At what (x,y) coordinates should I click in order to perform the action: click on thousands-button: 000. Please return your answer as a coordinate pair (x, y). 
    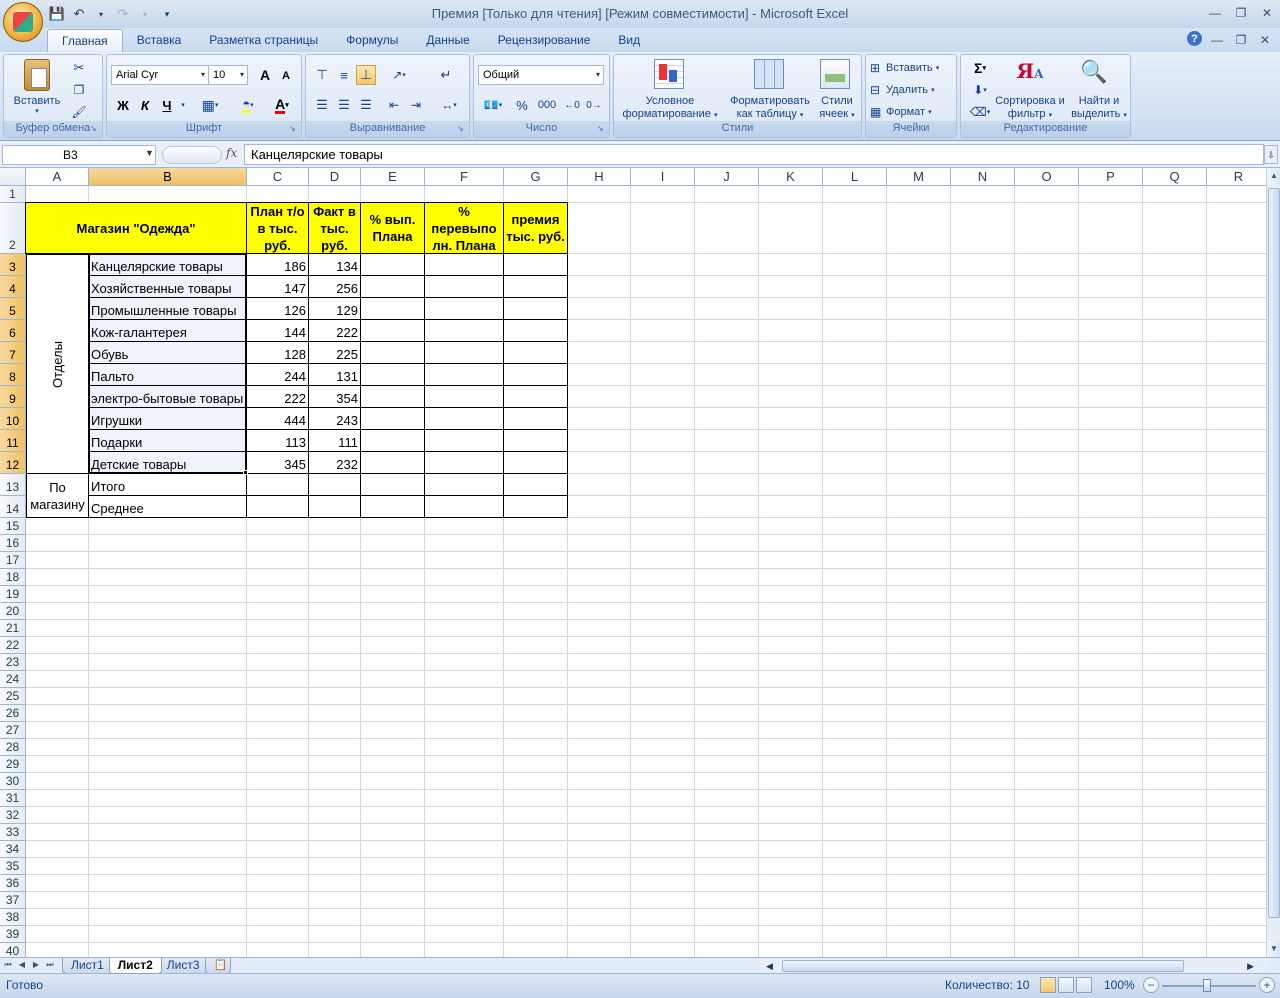
    Looking at the image, I should click on (547, 105).